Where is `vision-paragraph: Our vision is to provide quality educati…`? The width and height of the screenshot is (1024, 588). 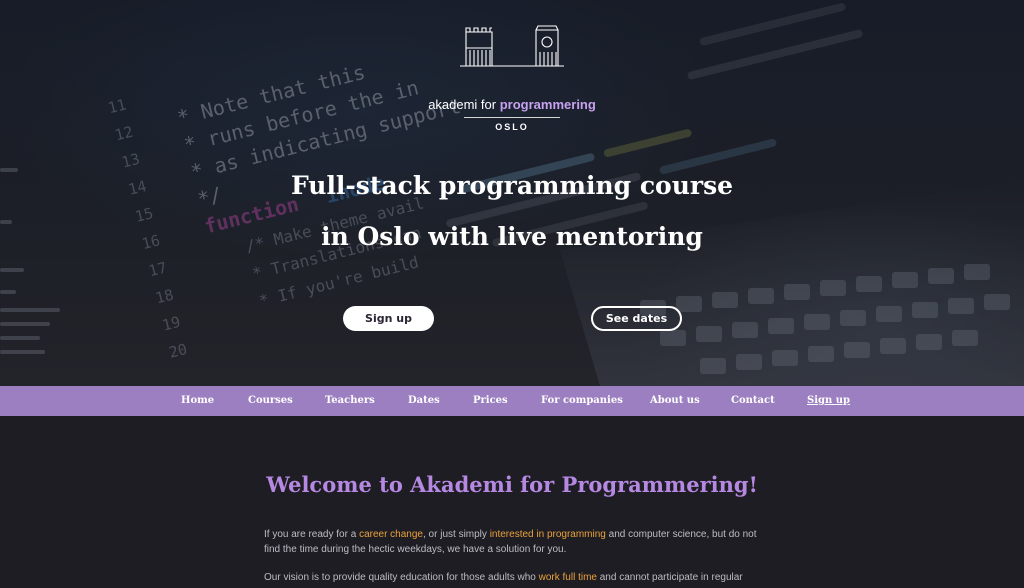 vision-paragraph: Our vision is to provide quality educati… is located at coordinates (514, 578).